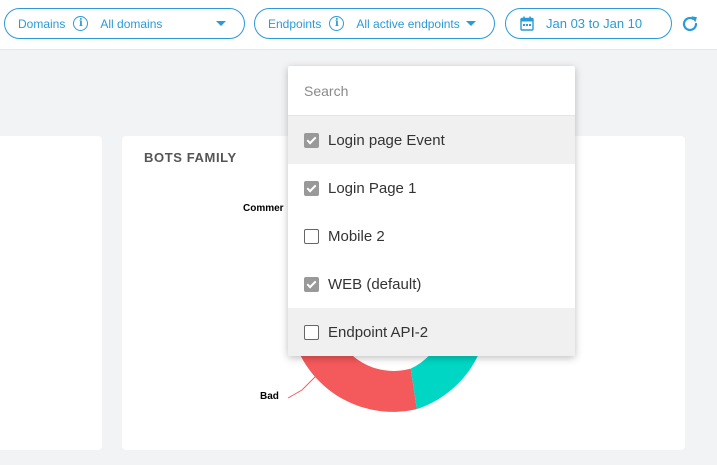 The image size is (717, 465). Describe the element at coordinates (131, 23) in the screenshot. I see `domains-filter-value: All domains` at that location.